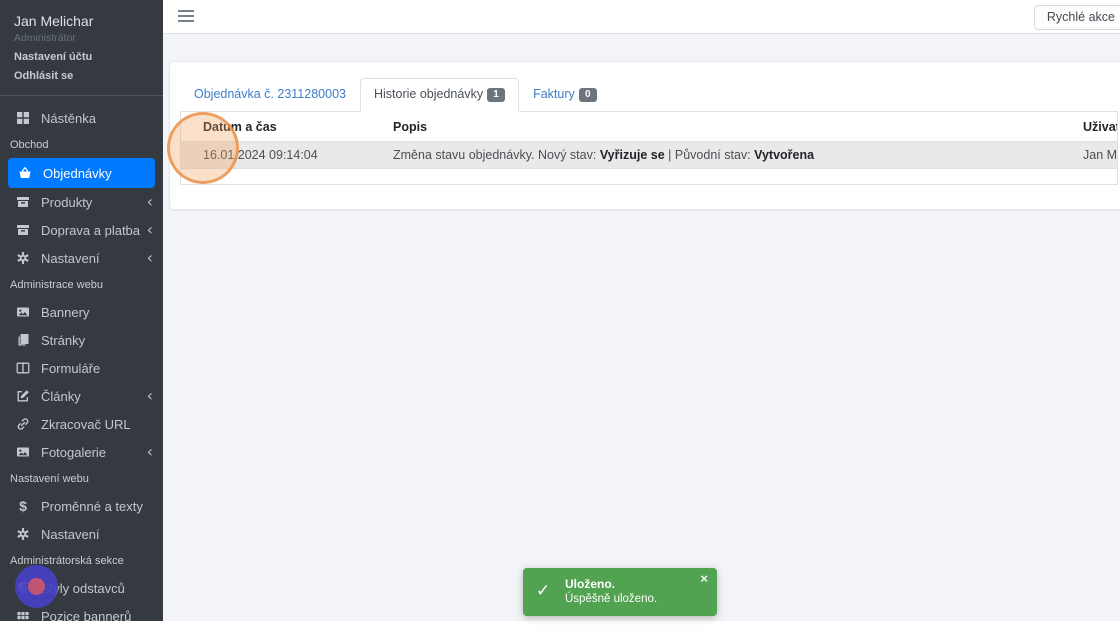  I want to click on sidebar-item-stranky: Stránky, so click(81, 340).